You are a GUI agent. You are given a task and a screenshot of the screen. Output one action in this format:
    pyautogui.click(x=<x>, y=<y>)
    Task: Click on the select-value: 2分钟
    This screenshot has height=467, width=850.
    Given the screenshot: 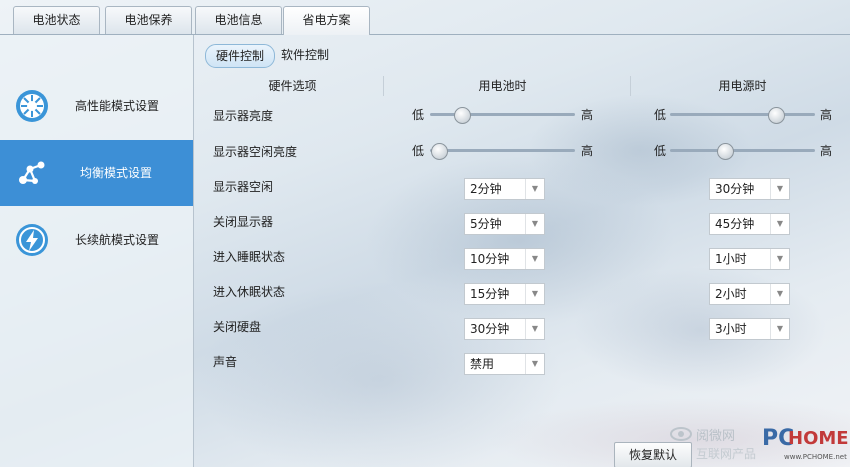 What is the action you would take?
    pyautogui.click(x=486, y=189)
    